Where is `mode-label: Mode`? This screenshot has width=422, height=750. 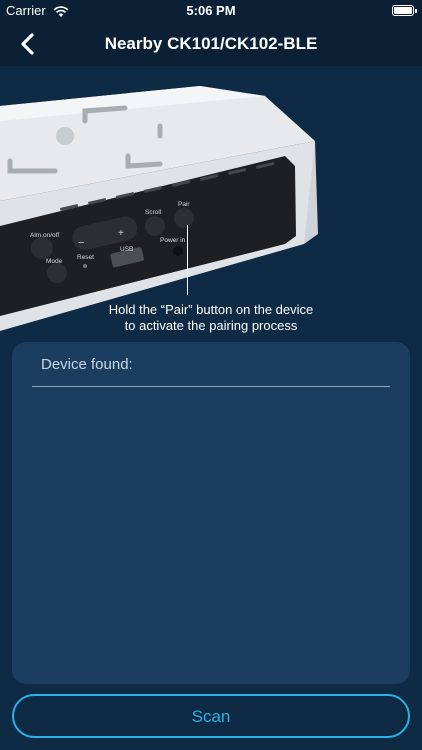
mode-label: Mode is located at coordinates (54, 261).